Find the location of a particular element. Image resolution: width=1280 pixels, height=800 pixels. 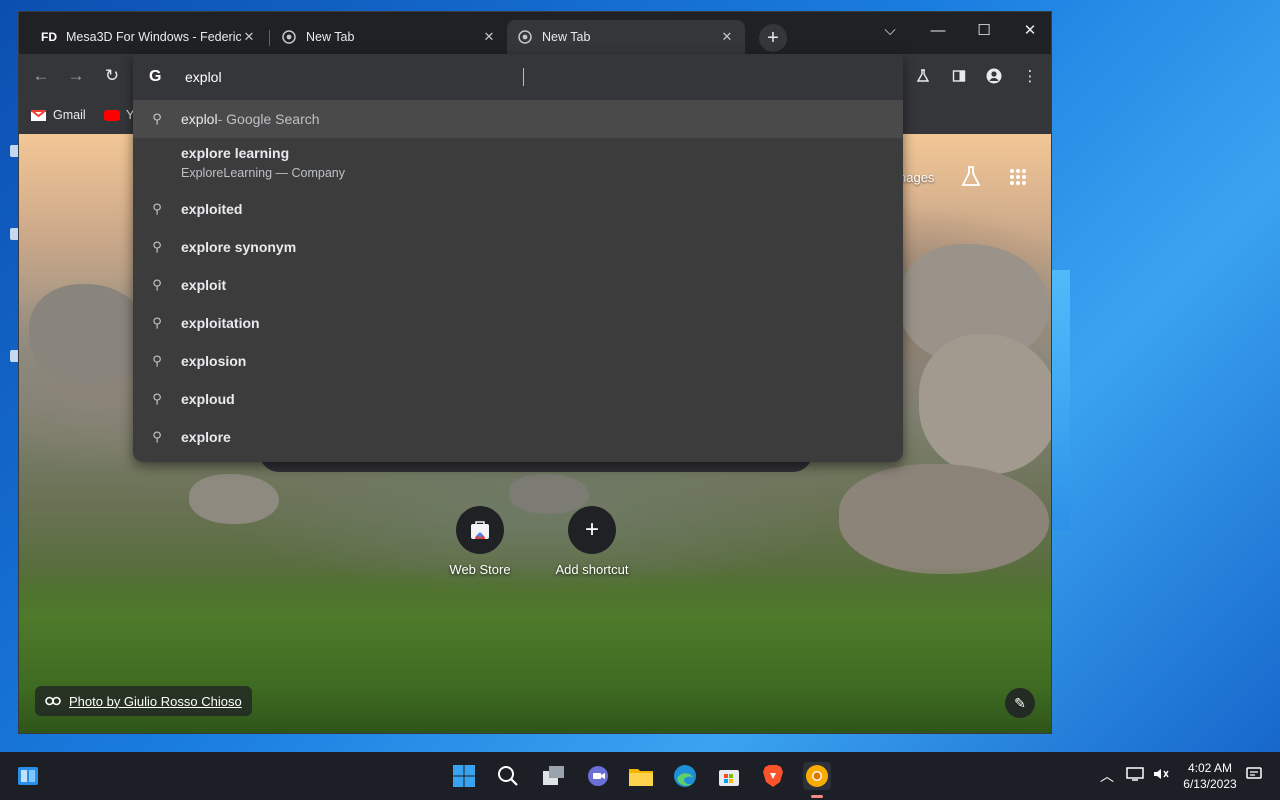

new-tab-button: + is located at coordinates (773, 38).